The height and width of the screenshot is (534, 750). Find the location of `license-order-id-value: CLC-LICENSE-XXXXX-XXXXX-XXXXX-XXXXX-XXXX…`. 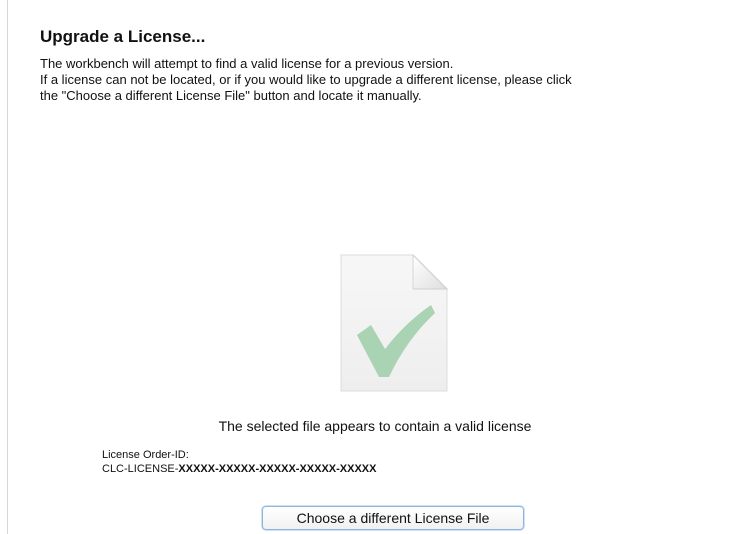

license-order-id-value: CLC-LICENSE-XXXXX-XXXXX-XXXXX-XXXXX-XXXX… is located at coordinates (239, 469).